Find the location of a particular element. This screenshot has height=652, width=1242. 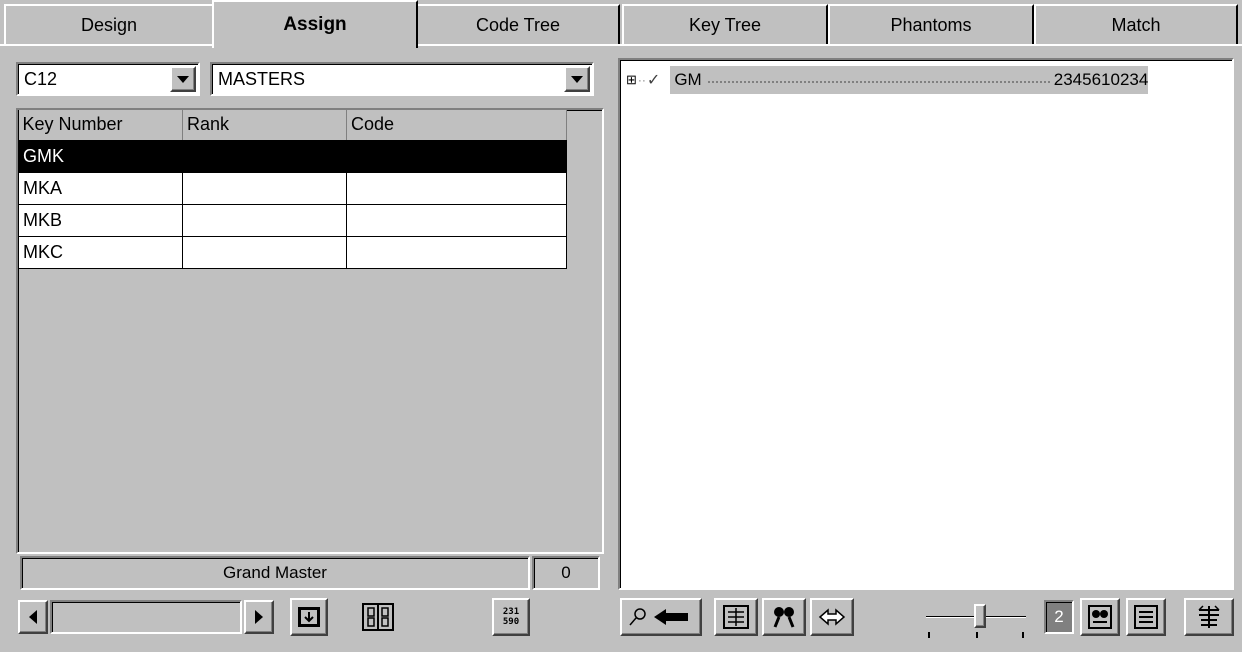

key-cut-button is located at coordinates (1100, 617).